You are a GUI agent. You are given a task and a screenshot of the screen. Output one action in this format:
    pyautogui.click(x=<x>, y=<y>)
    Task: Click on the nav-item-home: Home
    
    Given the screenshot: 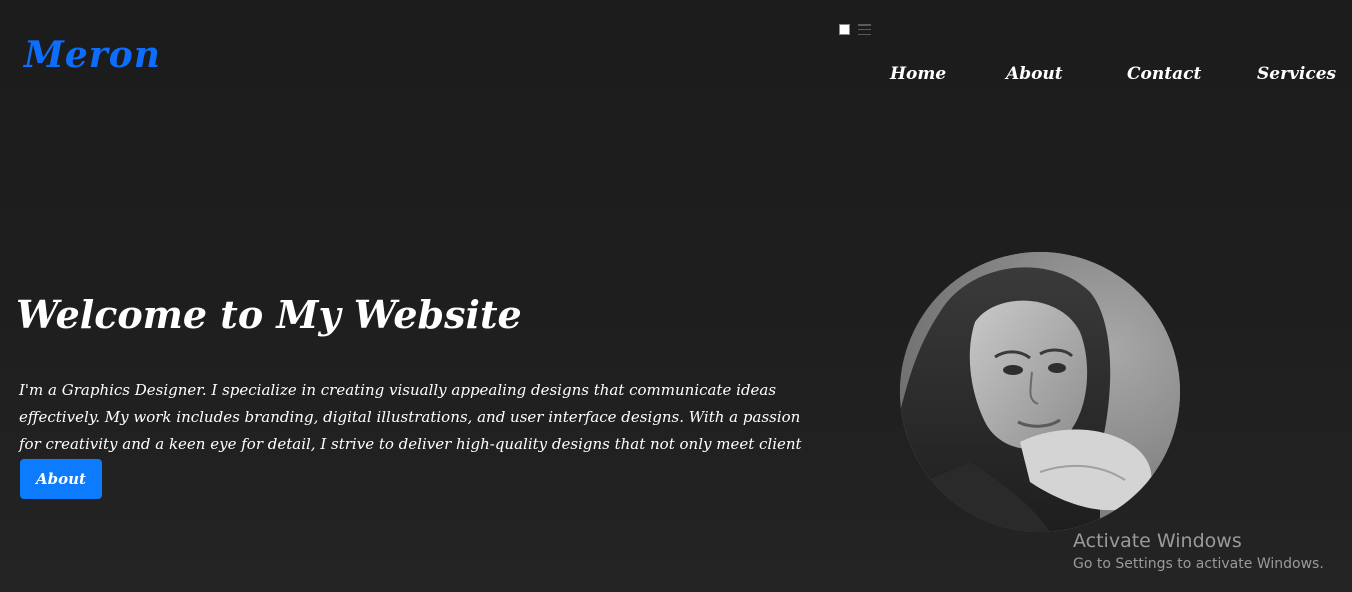 What is the action you would take?
    pyautogui.click(x=918, y=74)
    